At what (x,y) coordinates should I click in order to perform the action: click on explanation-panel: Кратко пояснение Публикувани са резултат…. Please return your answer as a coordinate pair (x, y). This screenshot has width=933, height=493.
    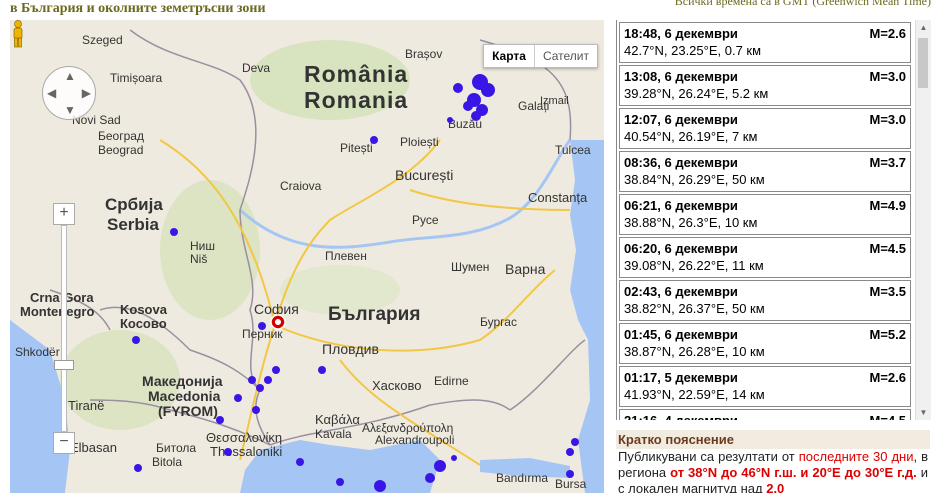
    Looking at the image, I should click on (773, 461).